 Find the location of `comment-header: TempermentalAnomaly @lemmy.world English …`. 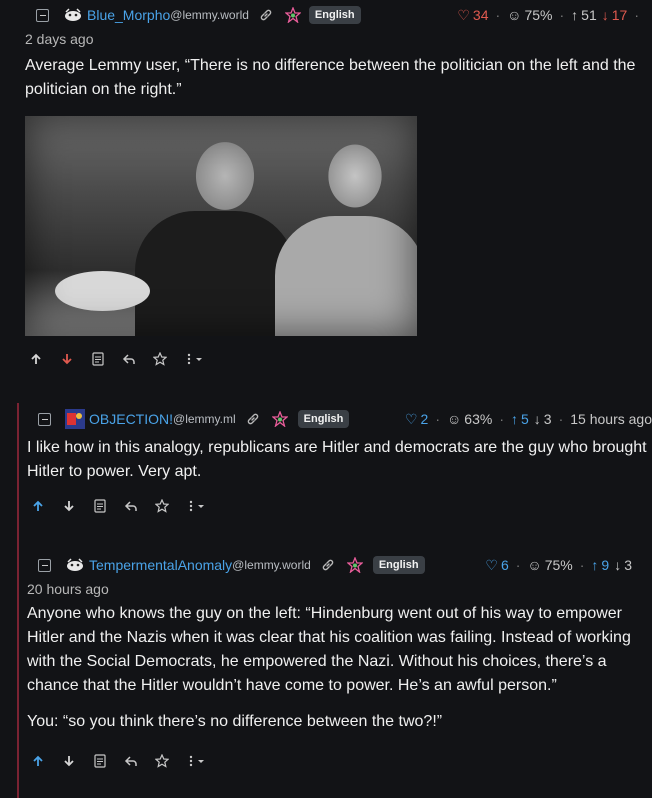

comment-header: TempermentalAnomaly @lemmy.world English … is located at coordinates (326, 565).